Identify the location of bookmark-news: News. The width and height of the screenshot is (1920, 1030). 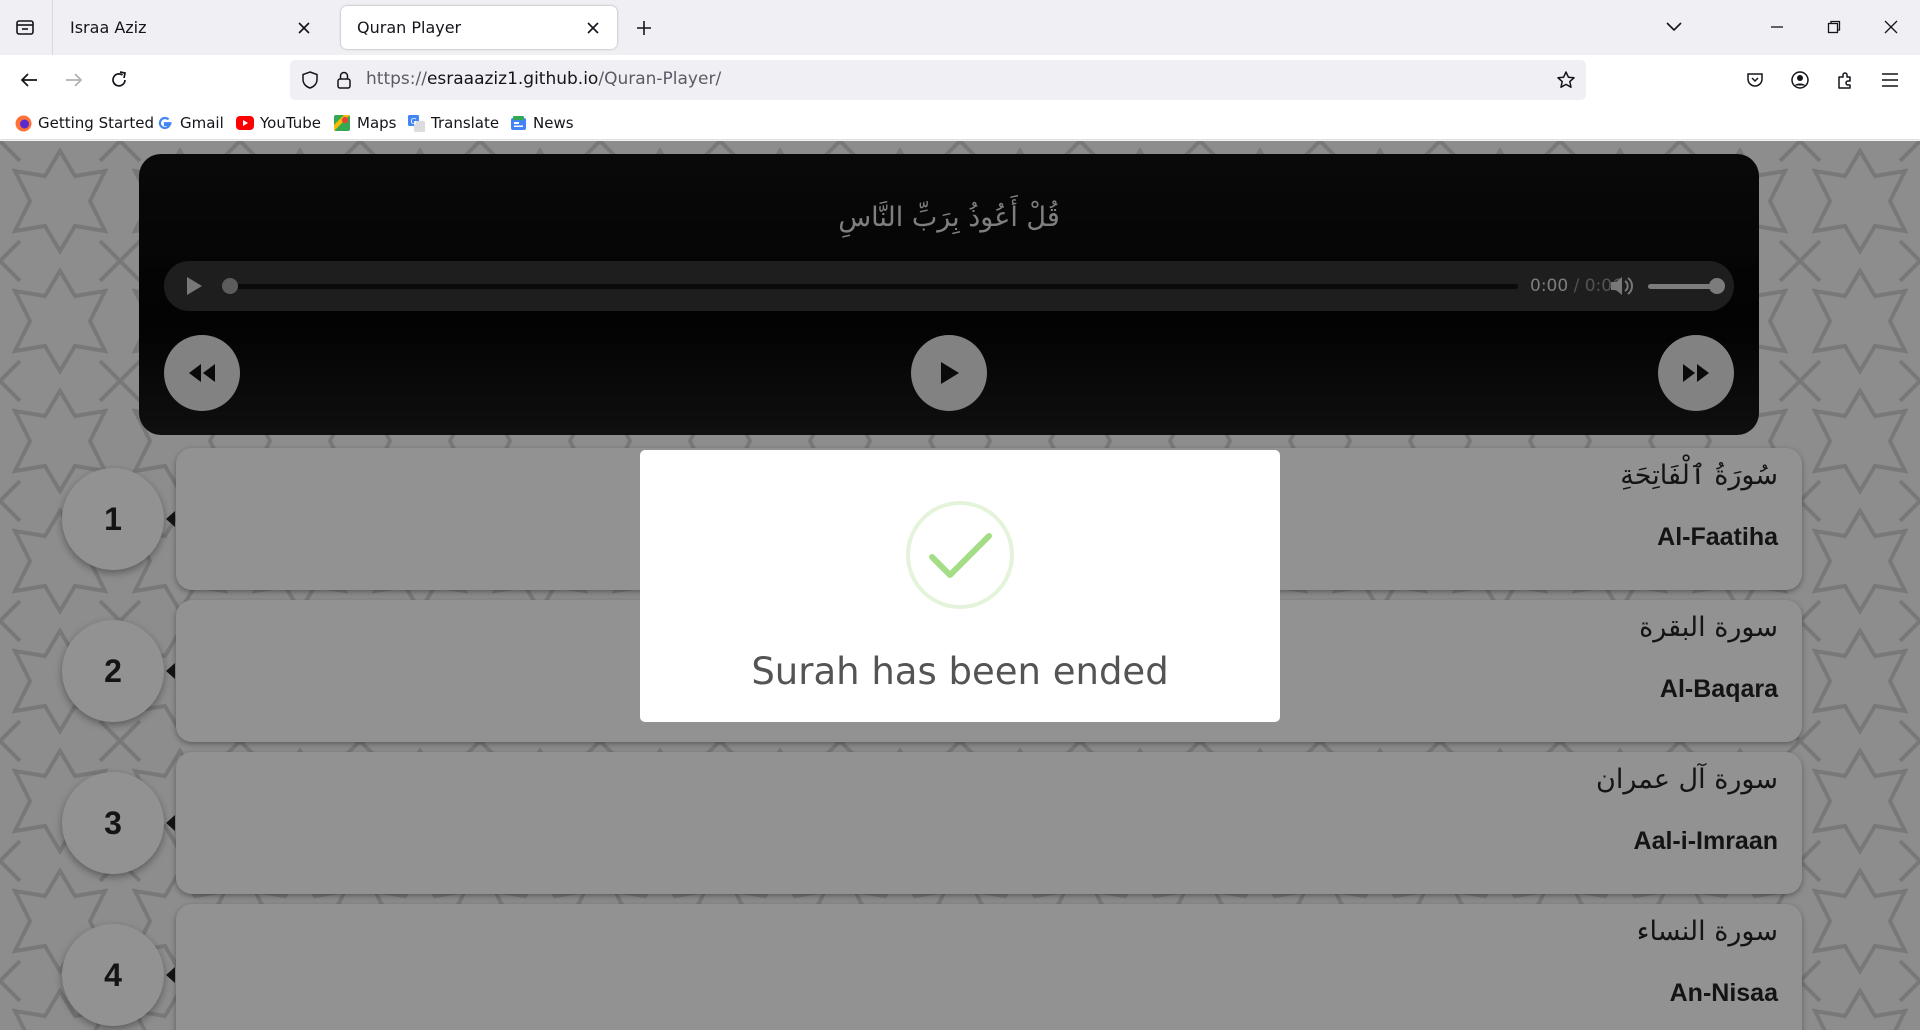
(541, 123).